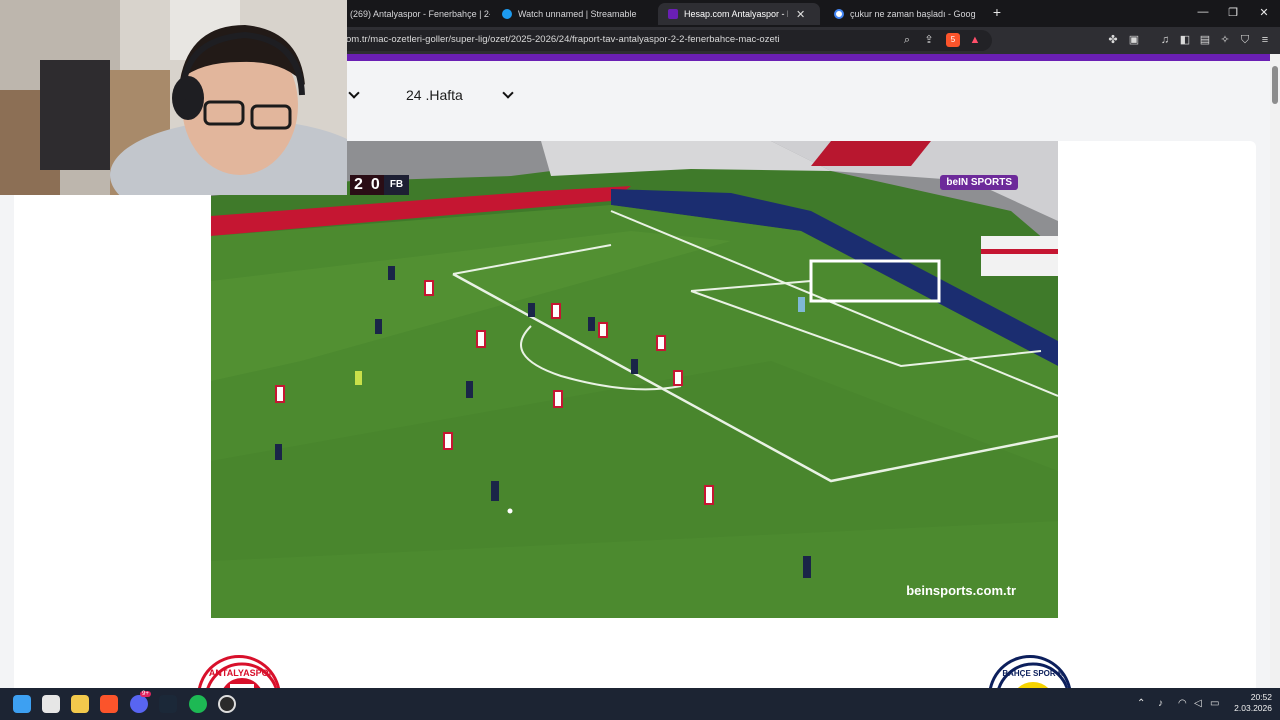  Describe the element at coordinates (80, 704) in the screenshot. I see `file-explorer-icon` at that location.